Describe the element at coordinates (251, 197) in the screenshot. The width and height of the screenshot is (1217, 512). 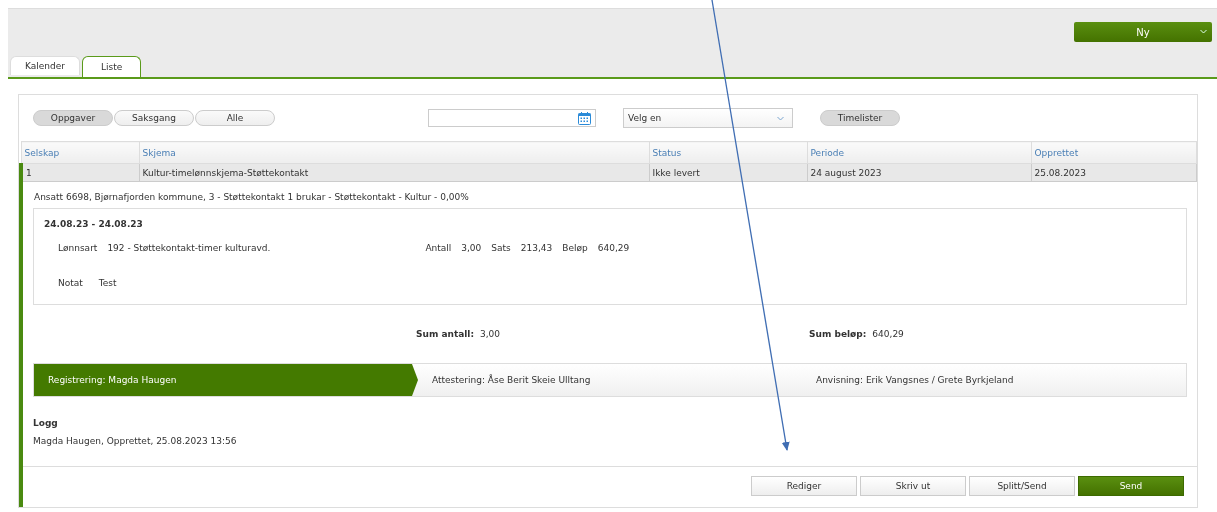
I see `employee-info: Ansatt 6698, Bjørnafjorden kommune, 3 - Støttekontakt 1 brukar - Støttekontakt - Kultur - 0,00%` at that location.